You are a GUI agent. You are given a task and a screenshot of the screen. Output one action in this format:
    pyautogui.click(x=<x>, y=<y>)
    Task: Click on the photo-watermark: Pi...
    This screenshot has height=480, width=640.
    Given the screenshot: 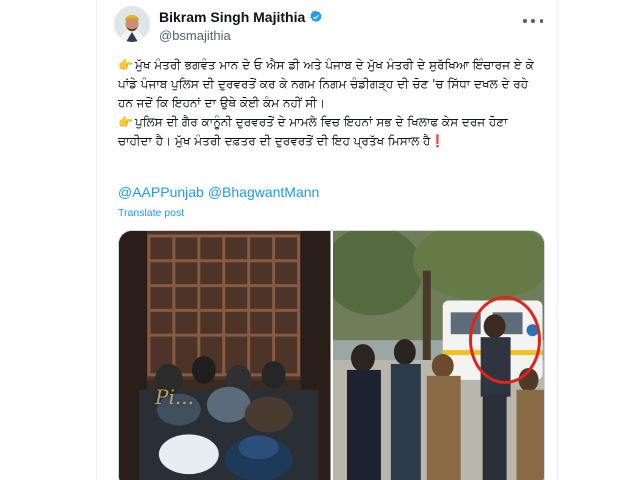 What is the action you would take?
    pyautogui.click(x=174, y=397)
    